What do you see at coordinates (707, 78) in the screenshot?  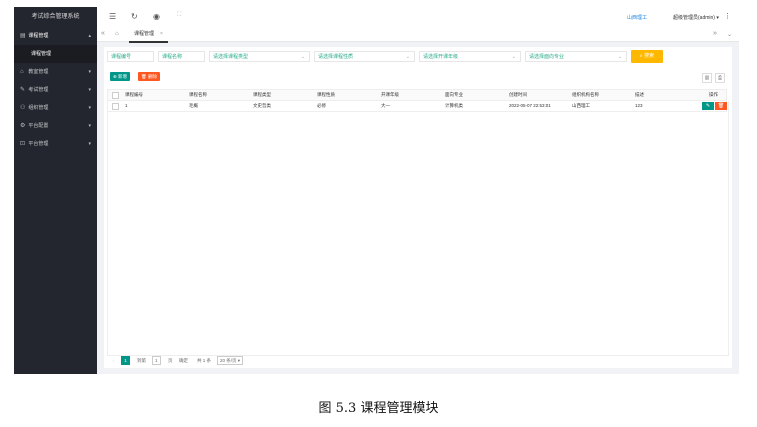 I see `columns-icon: ▥` at bounding box center [707, 78].